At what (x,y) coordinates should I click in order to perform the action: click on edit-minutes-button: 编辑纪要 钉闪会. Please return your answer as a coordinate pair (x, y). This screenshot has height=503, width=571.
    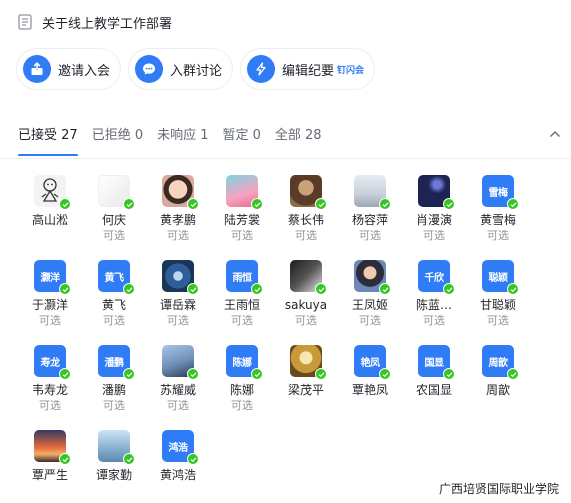
    Looking at the image, I should click on (308, 69).